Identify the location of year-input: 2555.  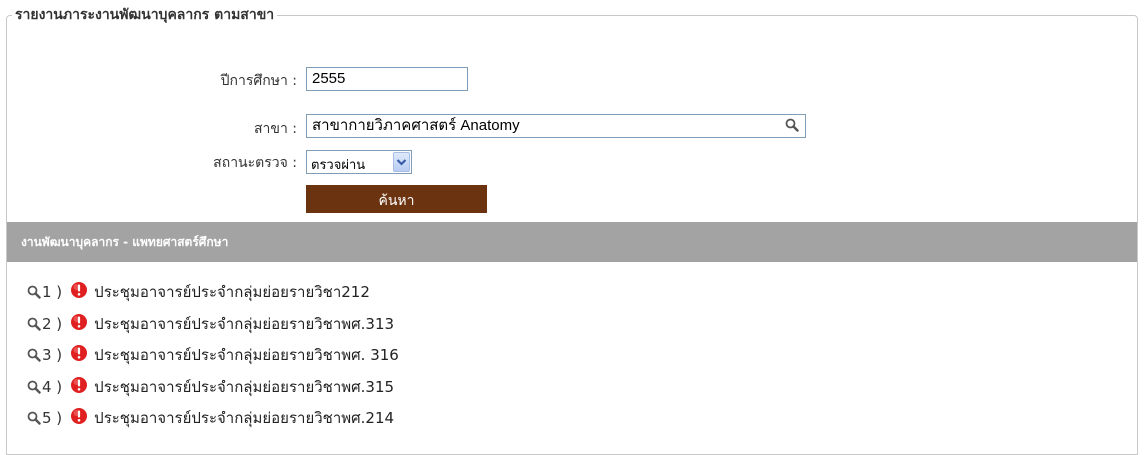
(387, 79).